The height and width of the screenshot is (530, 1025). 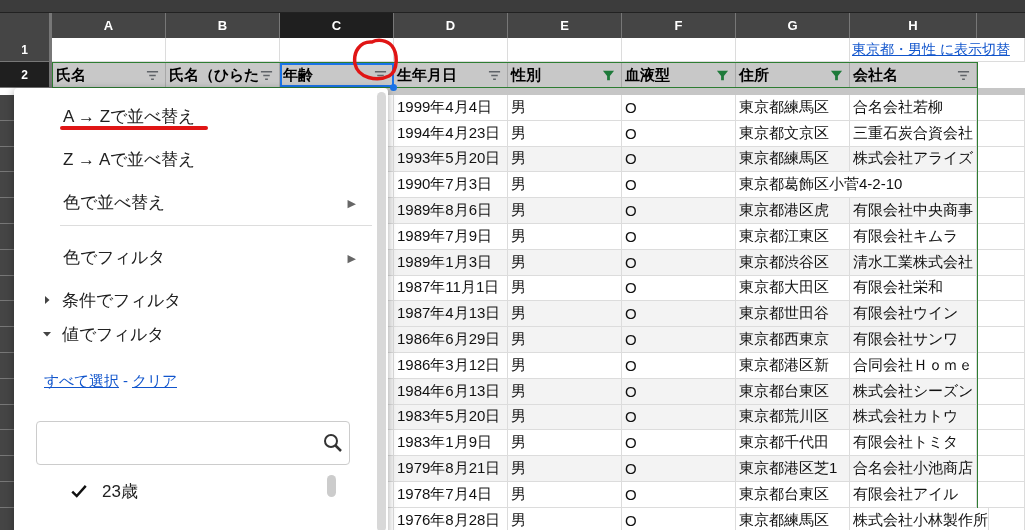 What do you see at coordinates (47, 300) in the screenshot?
I see `caret-icon` at bounding box center [47, 300].